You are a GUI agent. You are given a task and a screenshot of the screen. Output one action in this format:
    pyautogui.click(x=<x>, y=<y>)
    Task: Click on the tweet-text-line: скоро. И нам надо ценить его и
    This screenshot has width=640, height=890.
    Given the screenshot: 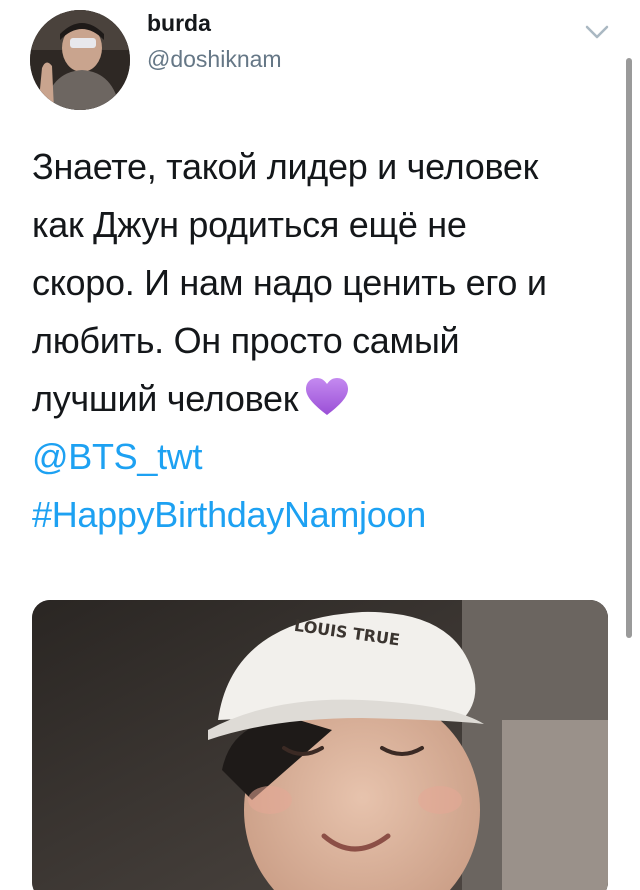 What is the action you would take?
    pyautogui.click(x=289, y=282)
    